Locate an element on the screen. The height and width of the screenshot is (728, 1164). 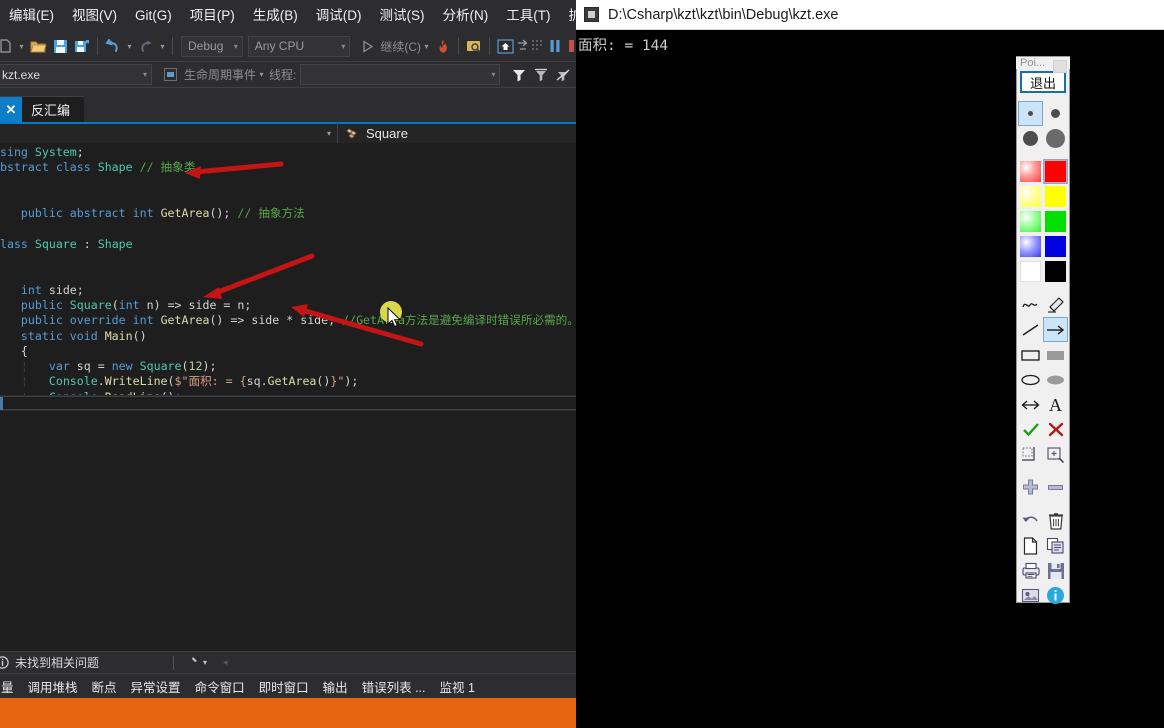
rectangle-outline-tool is located at coordinates (1030, 354).